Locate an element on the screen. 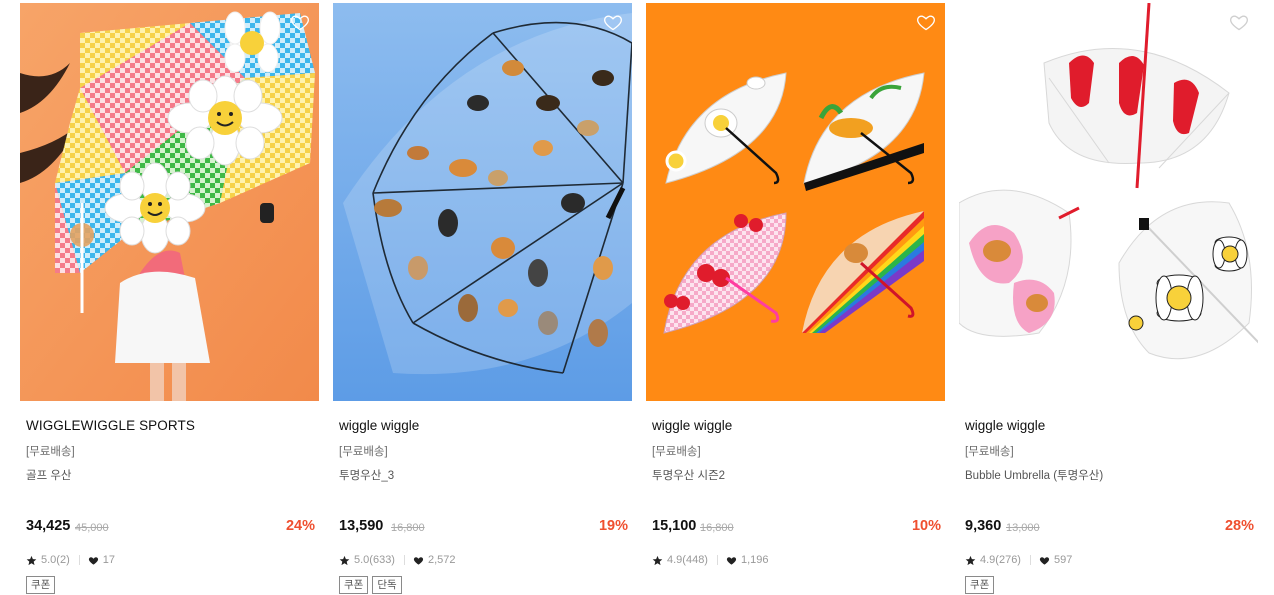 The image size is (1274, 595). rating: 5.0(633) is located at coordinates (374, 560).